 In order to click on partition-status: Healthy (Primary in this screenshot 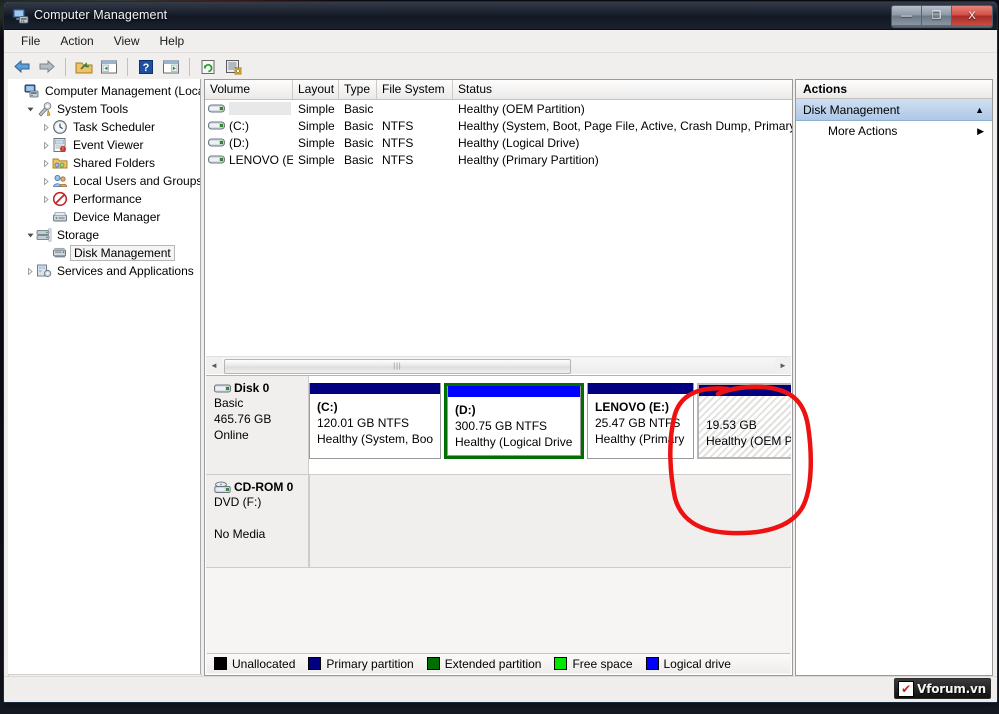, I will do `click(640, 439)`.